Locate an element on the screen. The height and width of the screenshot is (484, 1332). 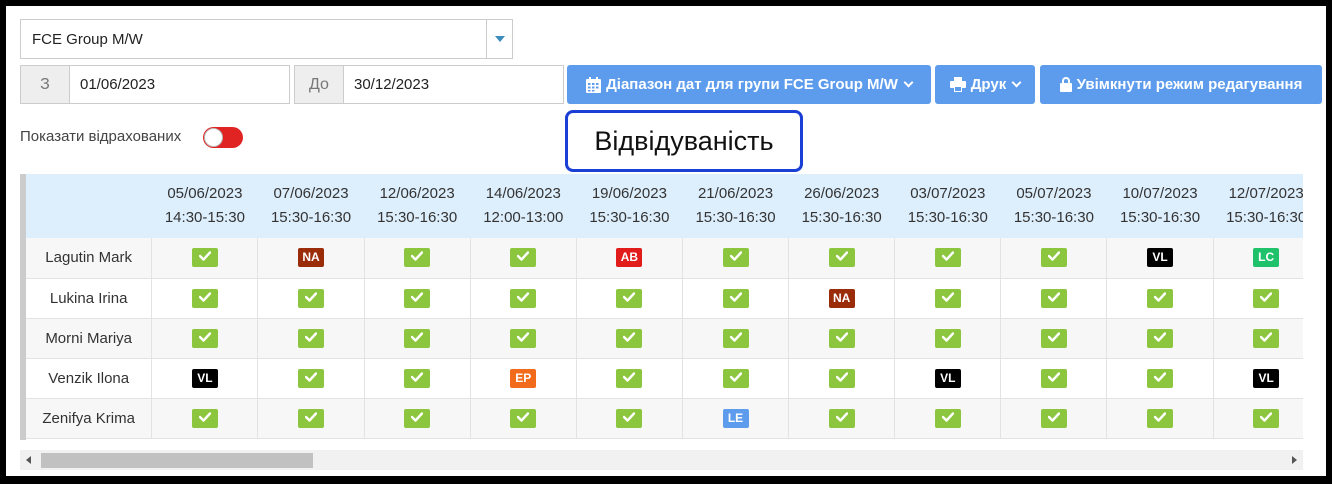
attendance-cell: AB is located at coordinates (629, 258).